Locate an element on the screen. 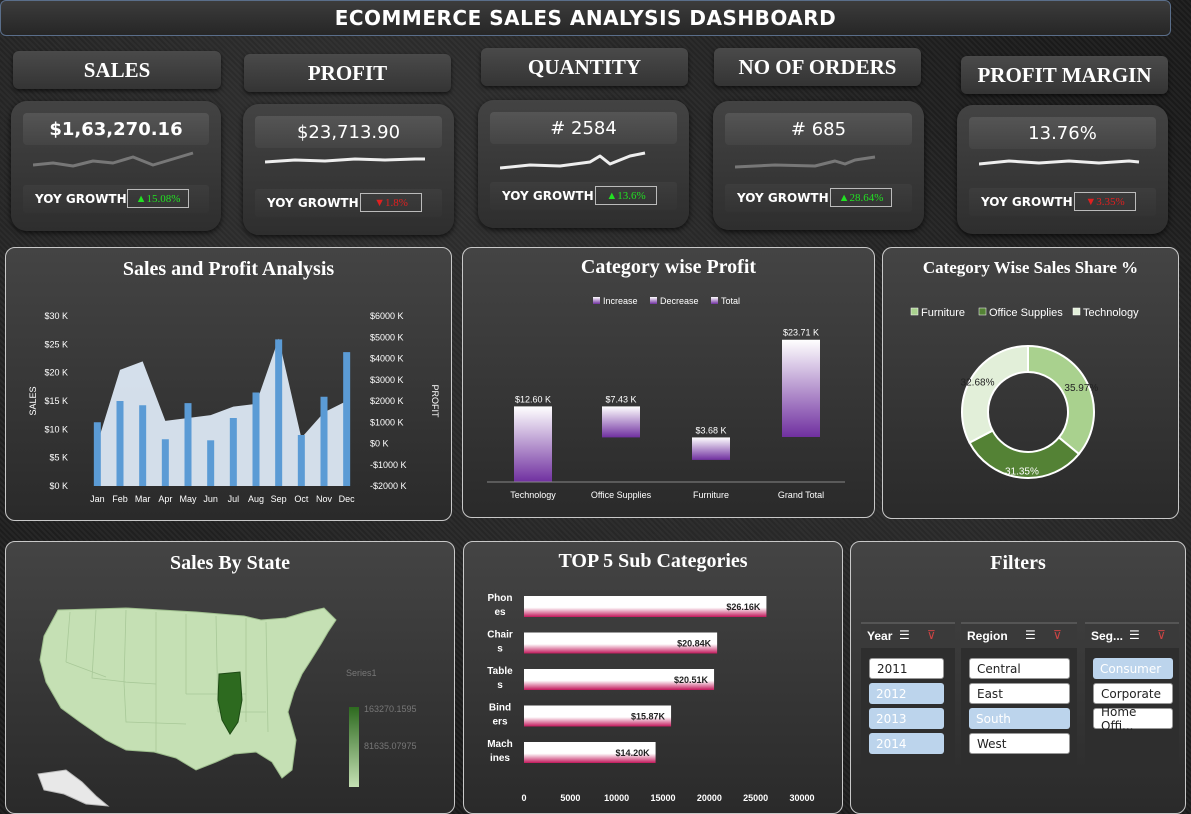 This screenshot has height=814, width=1191. kpi-yoy-label: YOY GROWTH is located at coordinates (783, 198).